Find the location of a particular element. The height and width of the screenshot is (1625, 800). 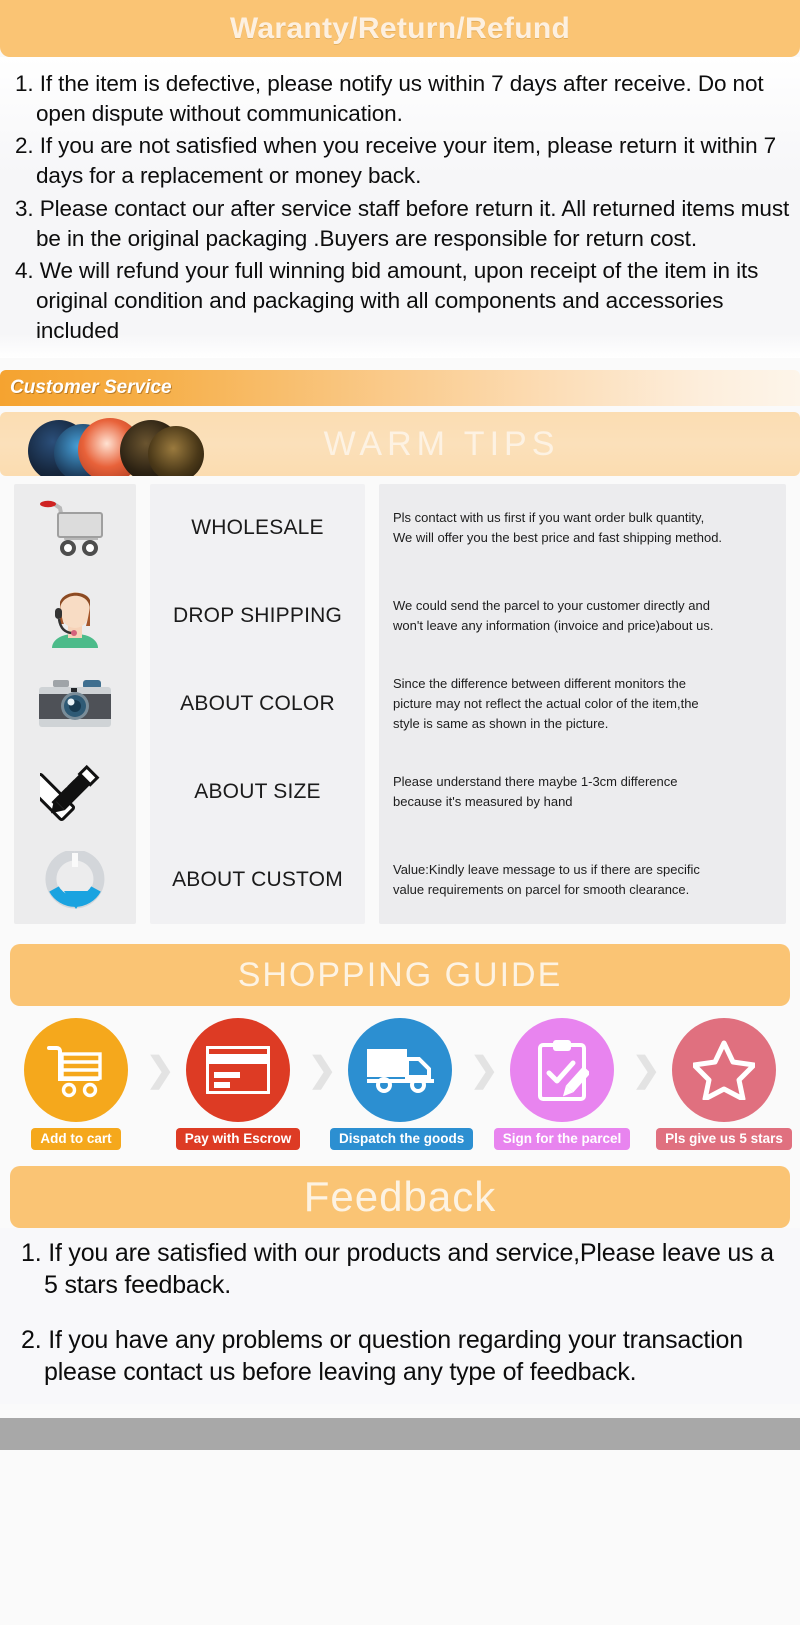

step-label-wrap: Add to cart is located at coordinates (76, 1139).